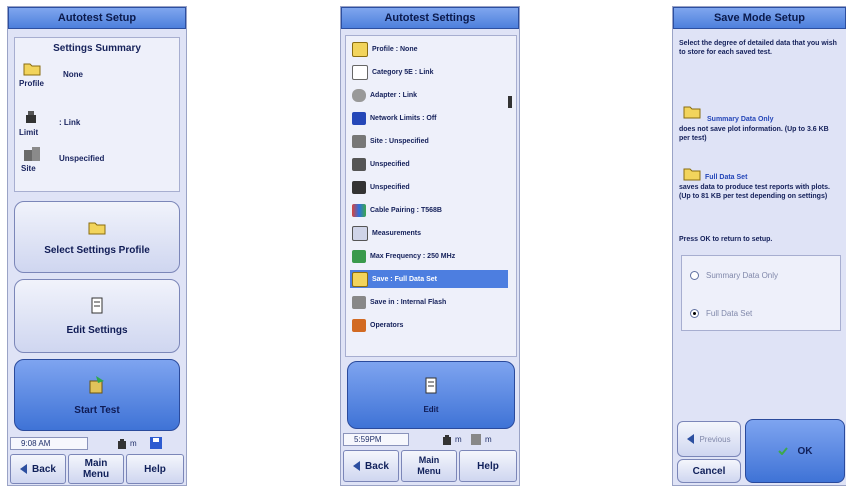 The height and width of the screenshot is (492, 846). I want to click on start-test-button: Start Test, so click(97, 395).